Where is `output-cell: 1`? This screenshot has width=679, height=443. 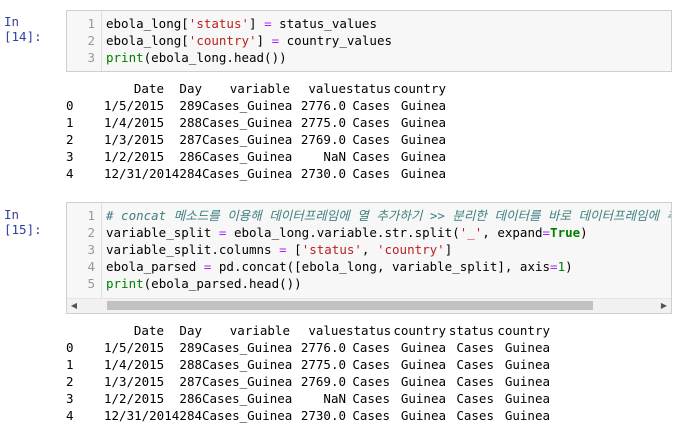
output-cell: 1 is located at coordinates (70, 122).